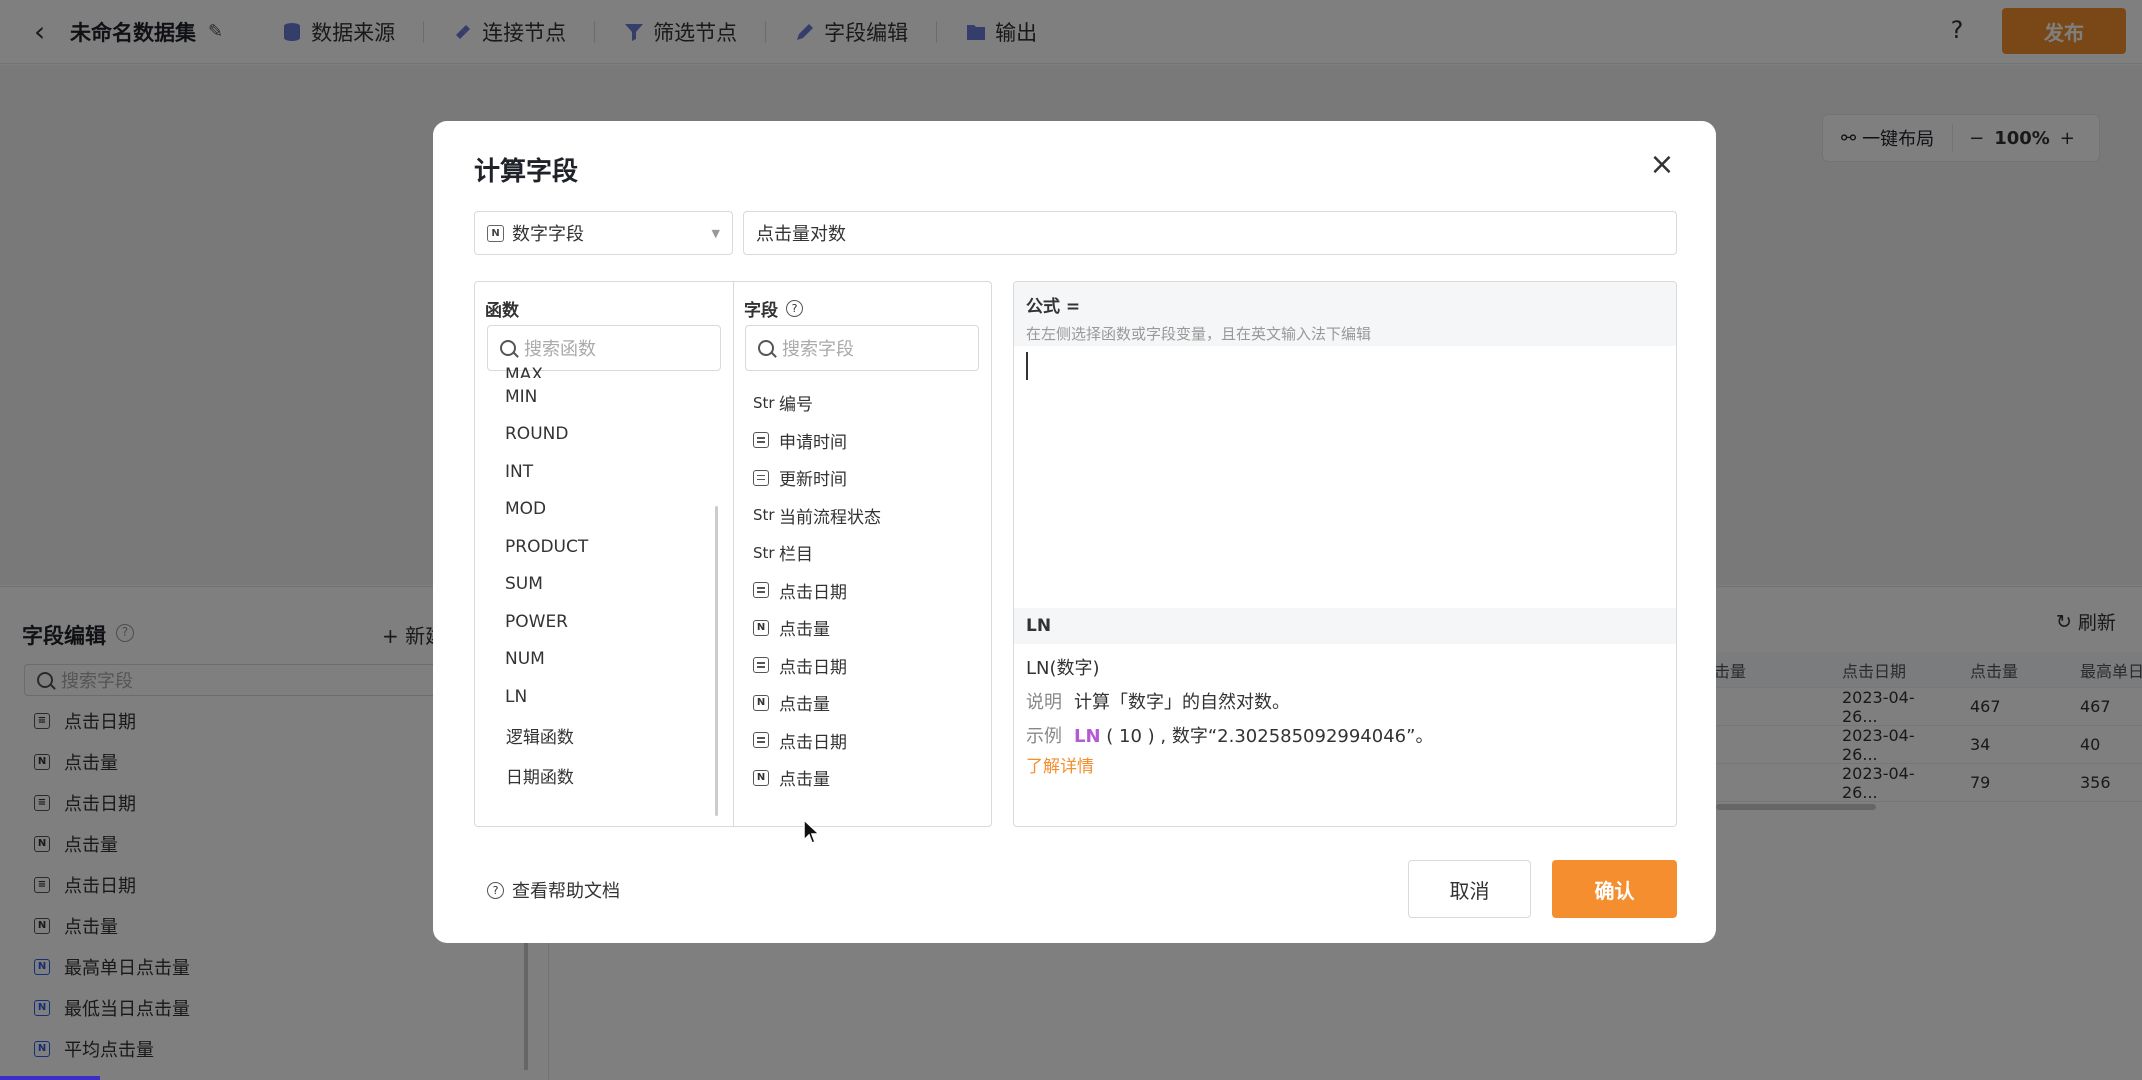 This screenshot has width=2142, height=1080. Describe the element at coordinates (1053, 307) in the screenshot. I see `formula-label: 公式 =` at that location.